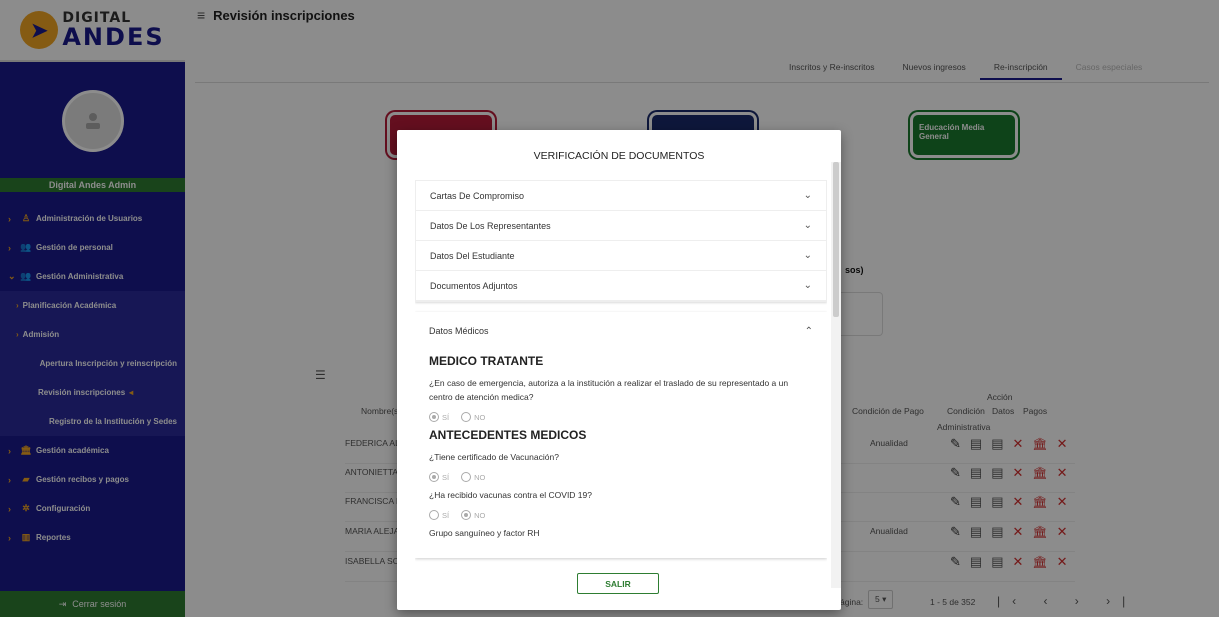  I want to click on accordion-adjuntos: Documentos Adjuntos ⌄, so click(621, 286).